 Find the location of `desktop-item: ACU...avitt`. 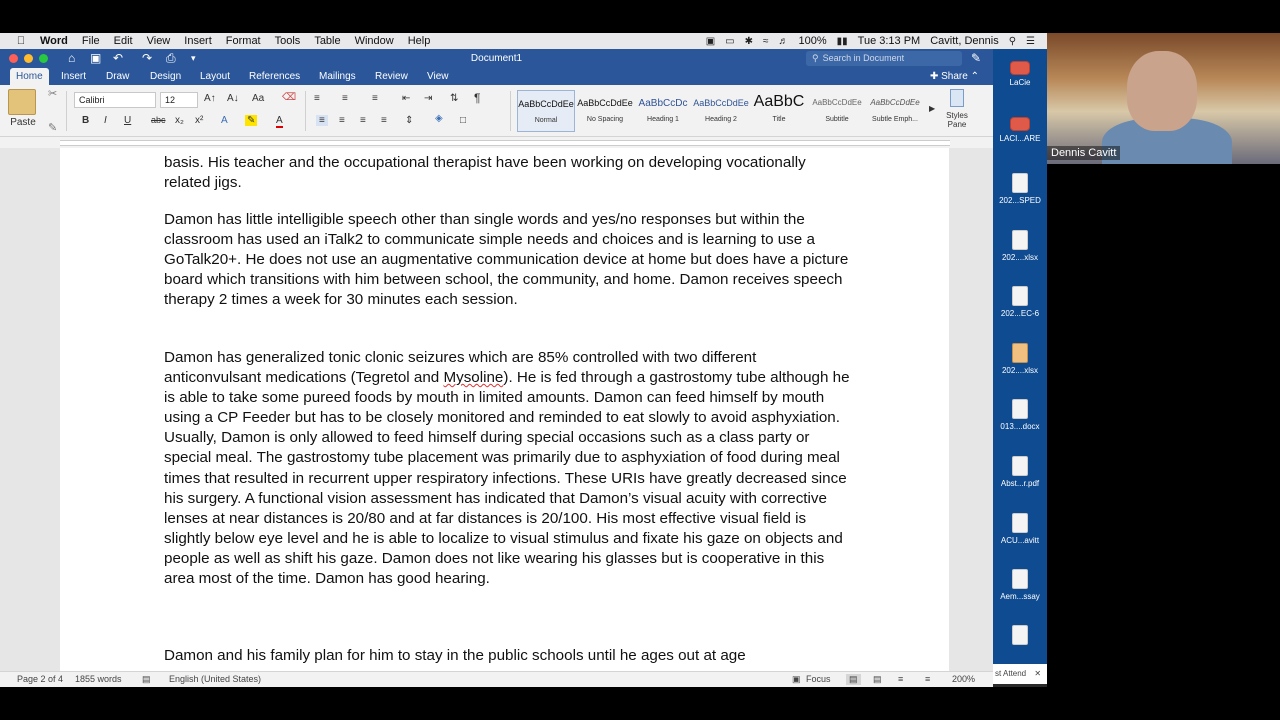

desktop-item: ACU...avitt is located at coordinates (1020, 529).